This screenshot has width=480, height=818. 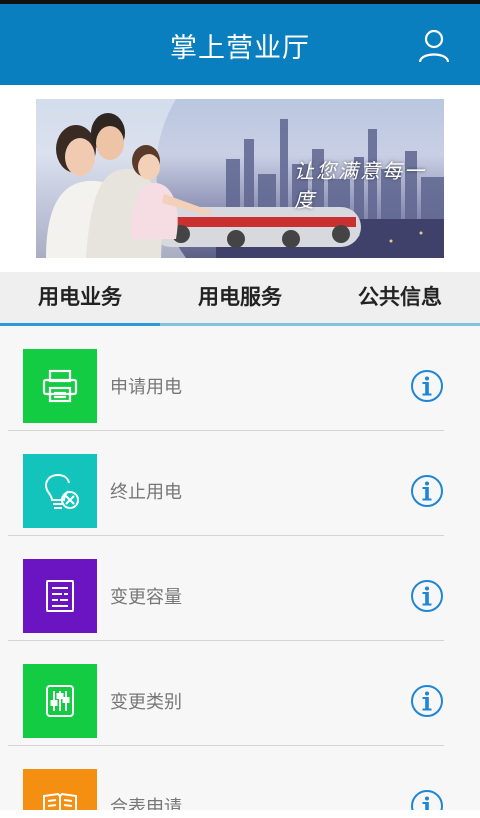 I want to click on category-tabs: 用电业务 用电服务 公共信息, so click(x=240, y=299).